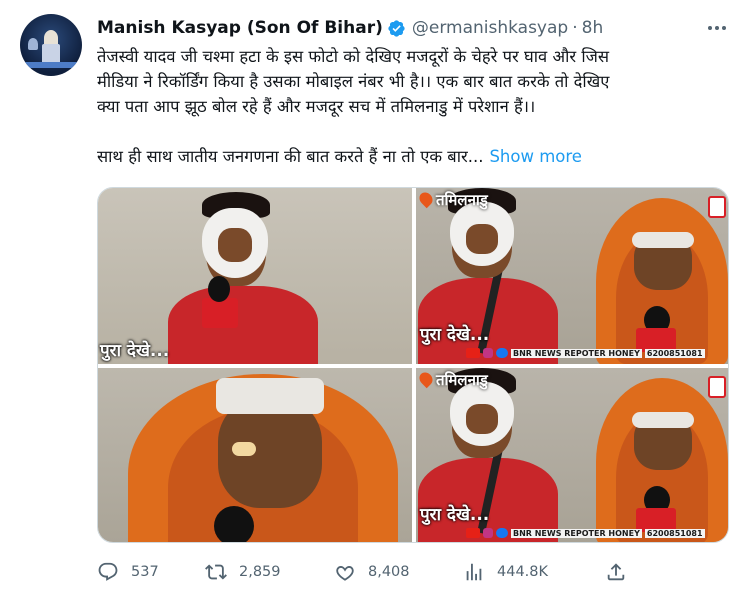 The width and height of the screenshot is (749, 593). What do you see at coordinates (345, 573) in the screenshot?
I see `like-icon` at bounding box center [345, 573].